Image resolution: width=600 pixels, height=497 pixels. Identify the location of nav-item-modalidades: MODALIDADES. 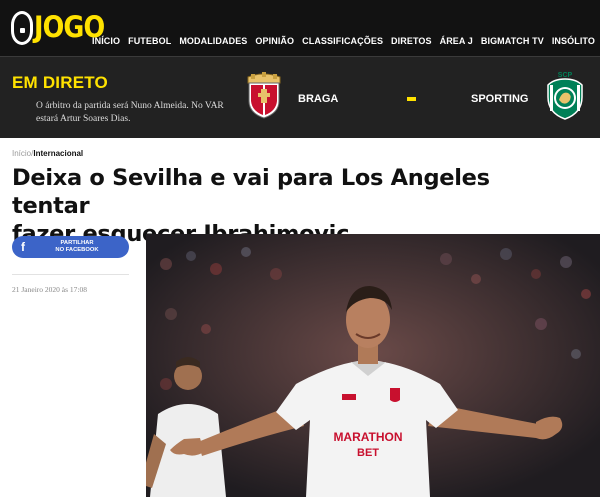
(213, 41).